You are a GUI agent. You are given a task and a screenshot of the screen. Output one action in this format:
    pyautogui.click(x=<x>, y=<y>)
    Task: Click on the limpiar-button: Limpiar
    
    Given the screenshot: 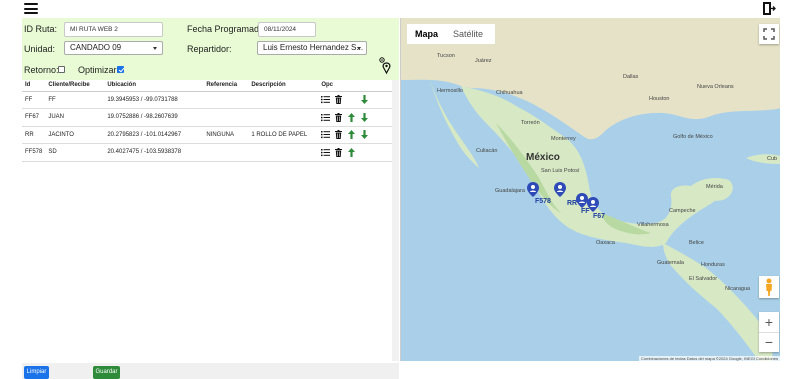 What is the action you would take?
    pyautogui.click(x=36, y=372)
    